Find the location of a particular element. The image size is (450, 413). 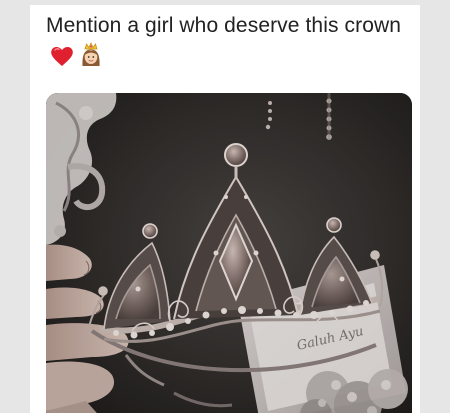

tweet-text: Mention a girl who deserve this crown is located at coordinates (226, 43).